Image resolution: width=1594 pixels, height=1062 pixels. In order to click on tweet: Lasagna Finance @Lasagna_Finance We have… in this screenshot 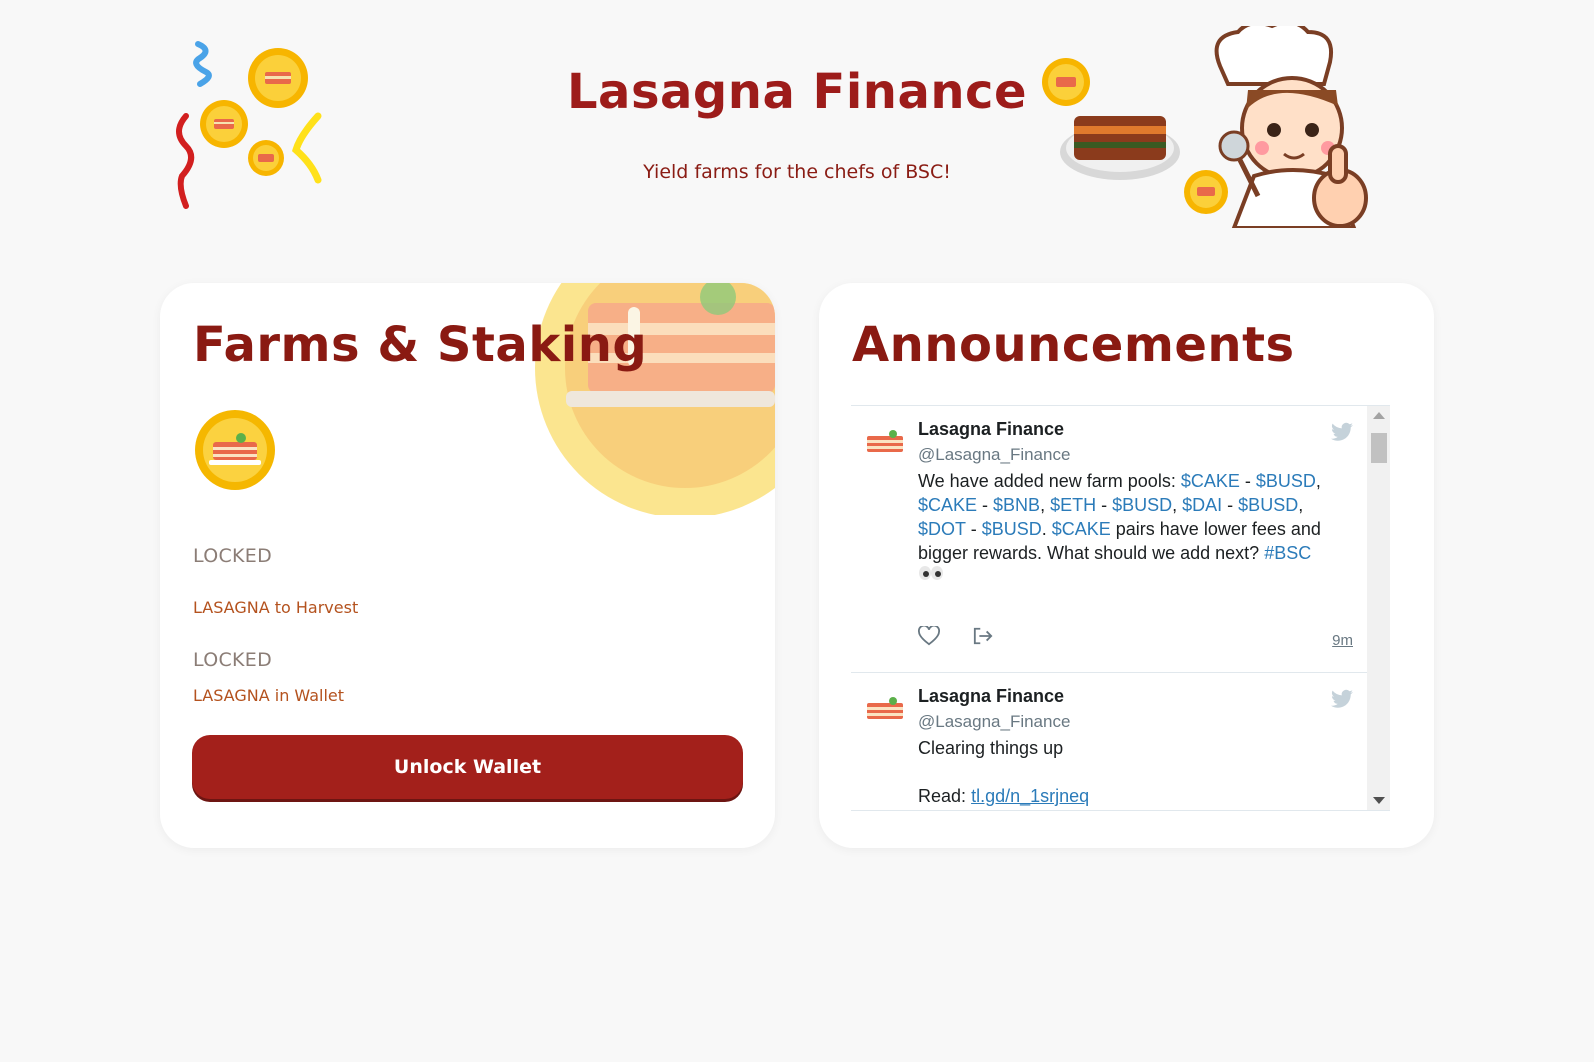, I will do `click(1109, 539)`.